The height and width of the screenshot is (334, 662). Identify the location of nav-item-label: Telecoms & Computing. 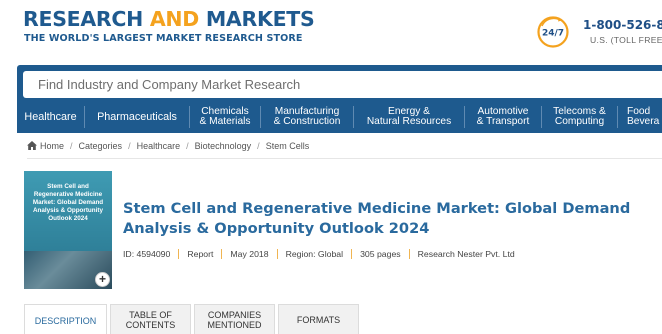
(579, 116).